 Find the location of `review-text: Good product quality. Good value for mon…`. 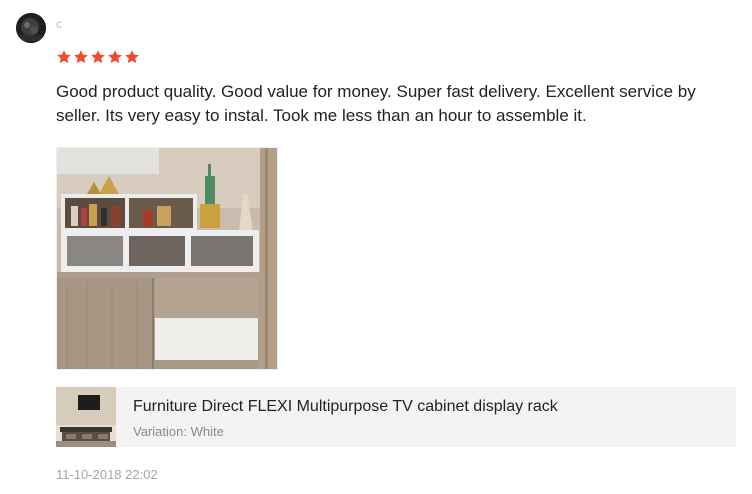

review-text: Good product quality. Good value for mon… is located at coordinates (376, 103).